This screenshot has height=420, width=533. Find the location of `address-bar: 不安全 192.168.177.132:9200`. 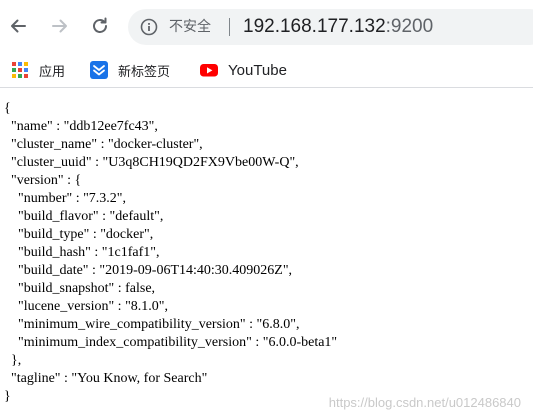

address-bar: 不安全 192.168.177.132:9200 is located at coordinates (330, 27).